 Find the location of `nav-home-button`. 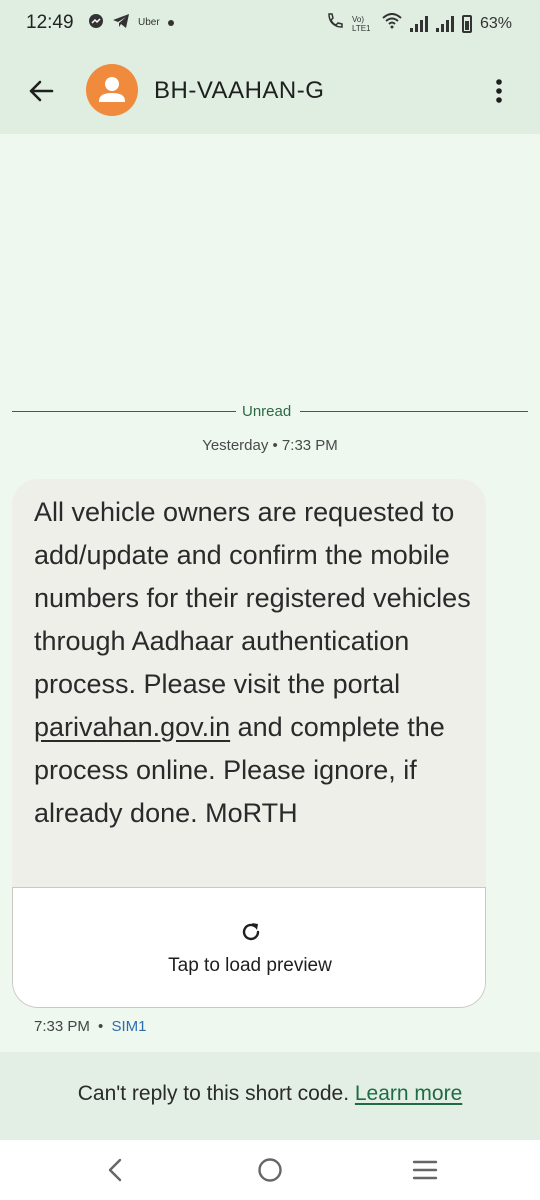

nav-home-button is located at coordinates (270, 1170).